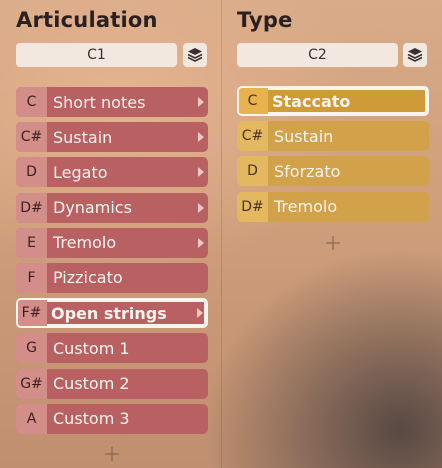 The width and height of the screenshot is (442, 468). Describe the element at coordinates (99, 102) in the screenshot. I see `item-label: Short notes` at that location.